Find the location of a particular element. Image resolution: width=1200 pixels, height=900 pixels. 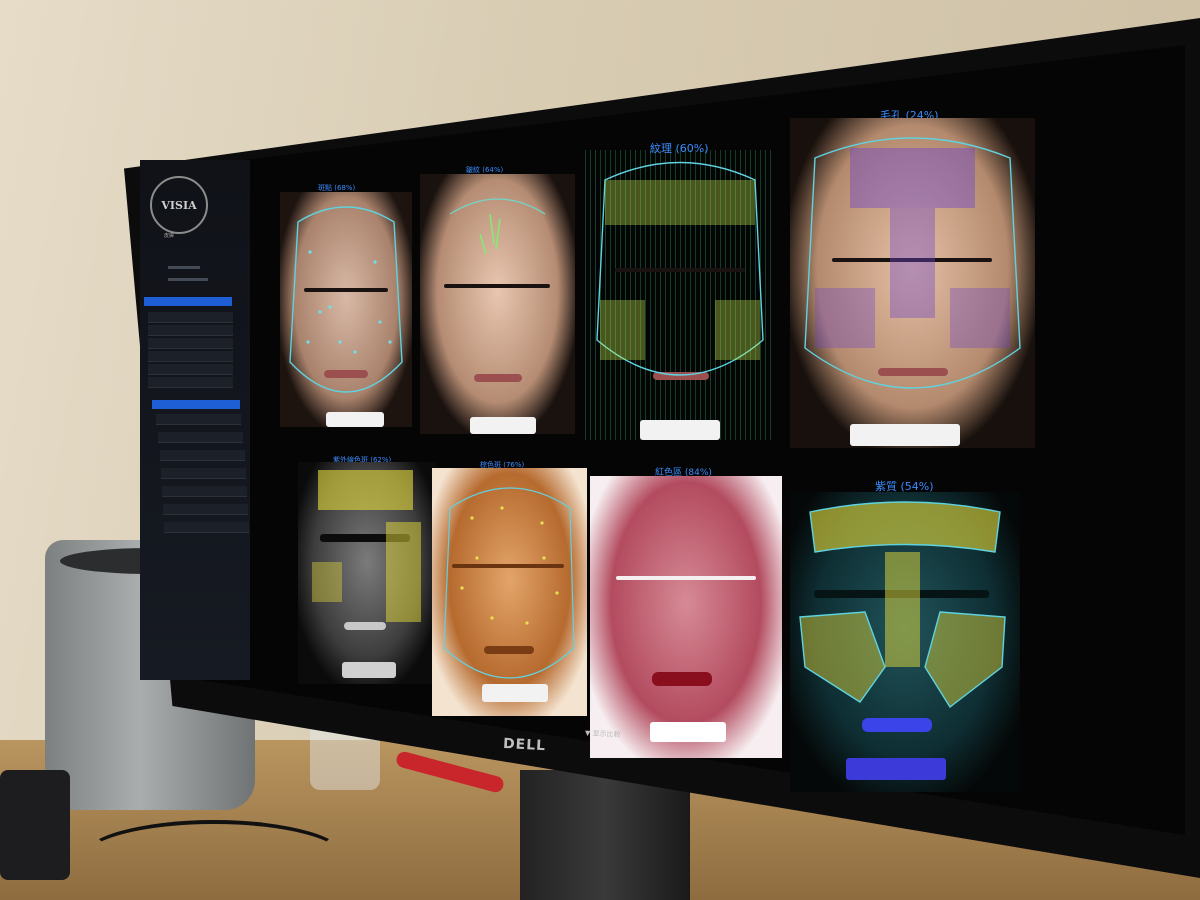

monitor-brand-logo: DELL is located at coordinates (524, 745).